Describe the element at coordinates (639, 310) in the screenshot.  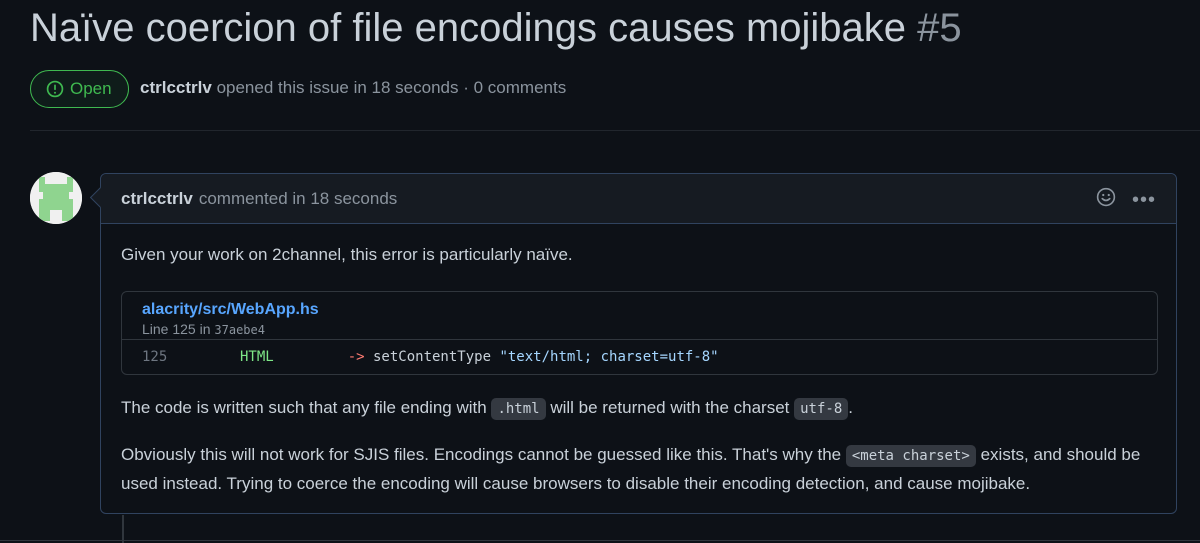
I see `file-path-link: alacrity/src/WebApp.hs` at that location.